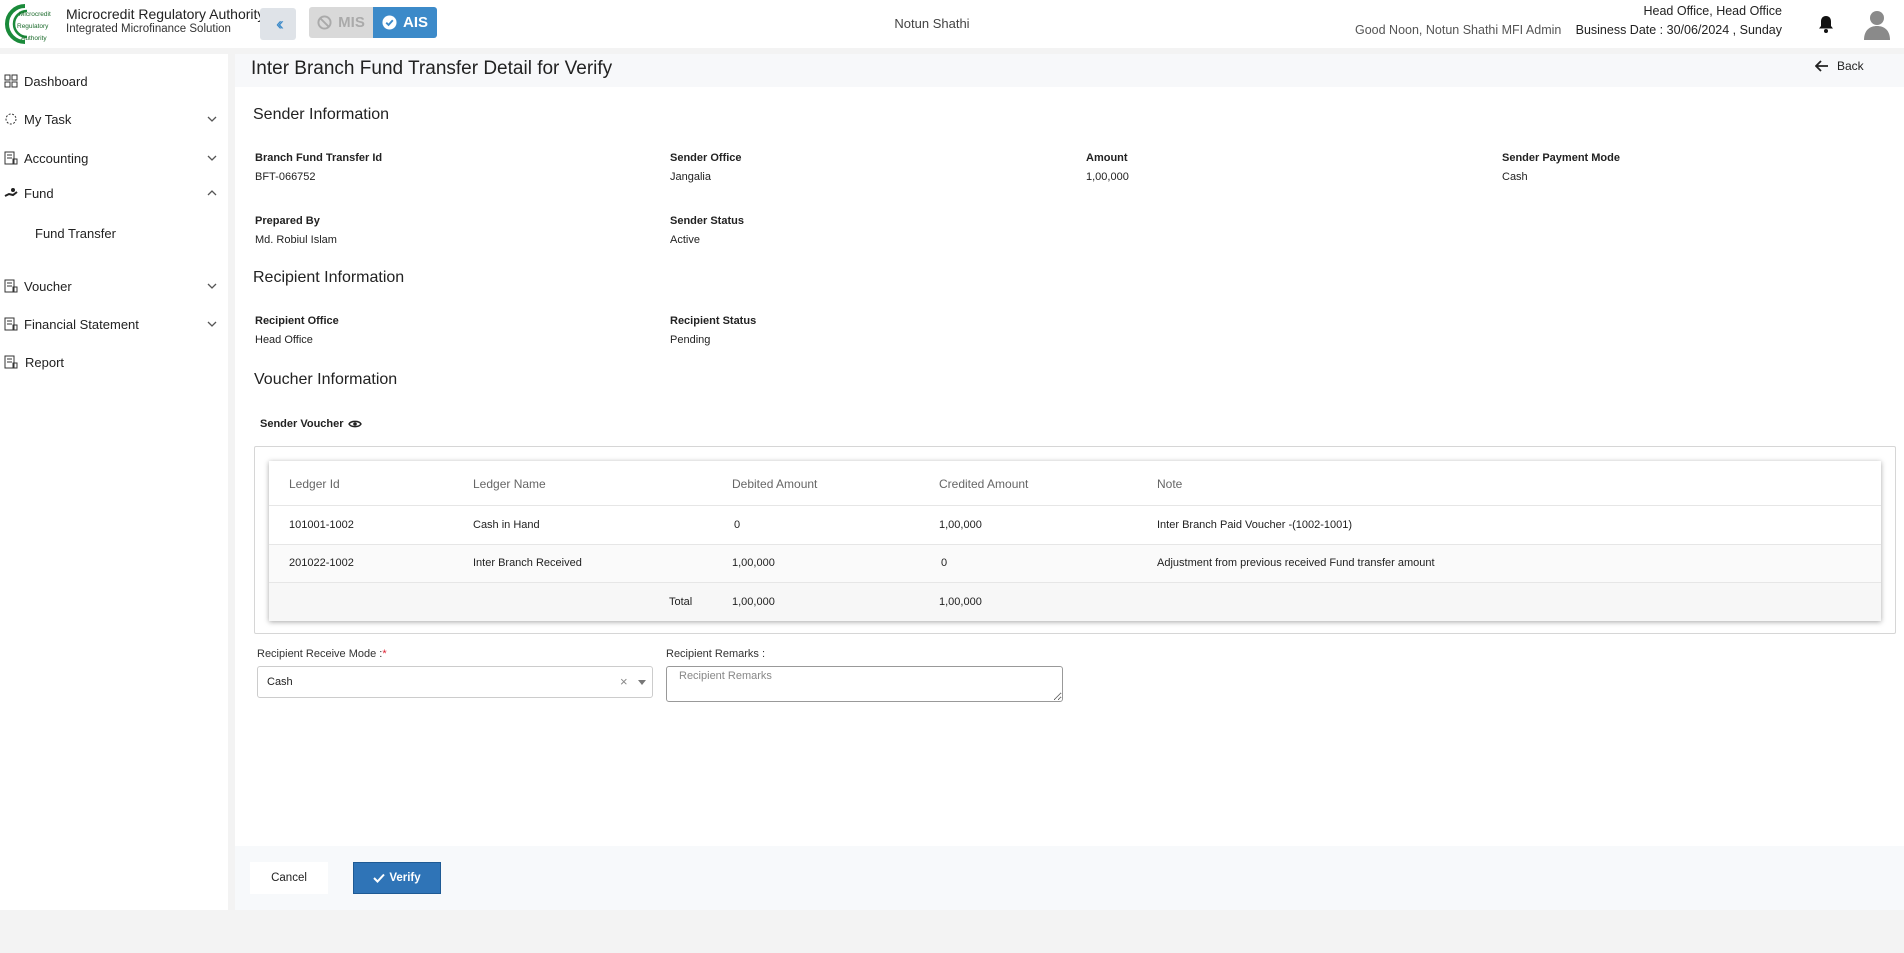  What do you see at coordinates (1170, 484) in the screenshot?
I see `column-header: Note` at bounding box center [1170, 484].